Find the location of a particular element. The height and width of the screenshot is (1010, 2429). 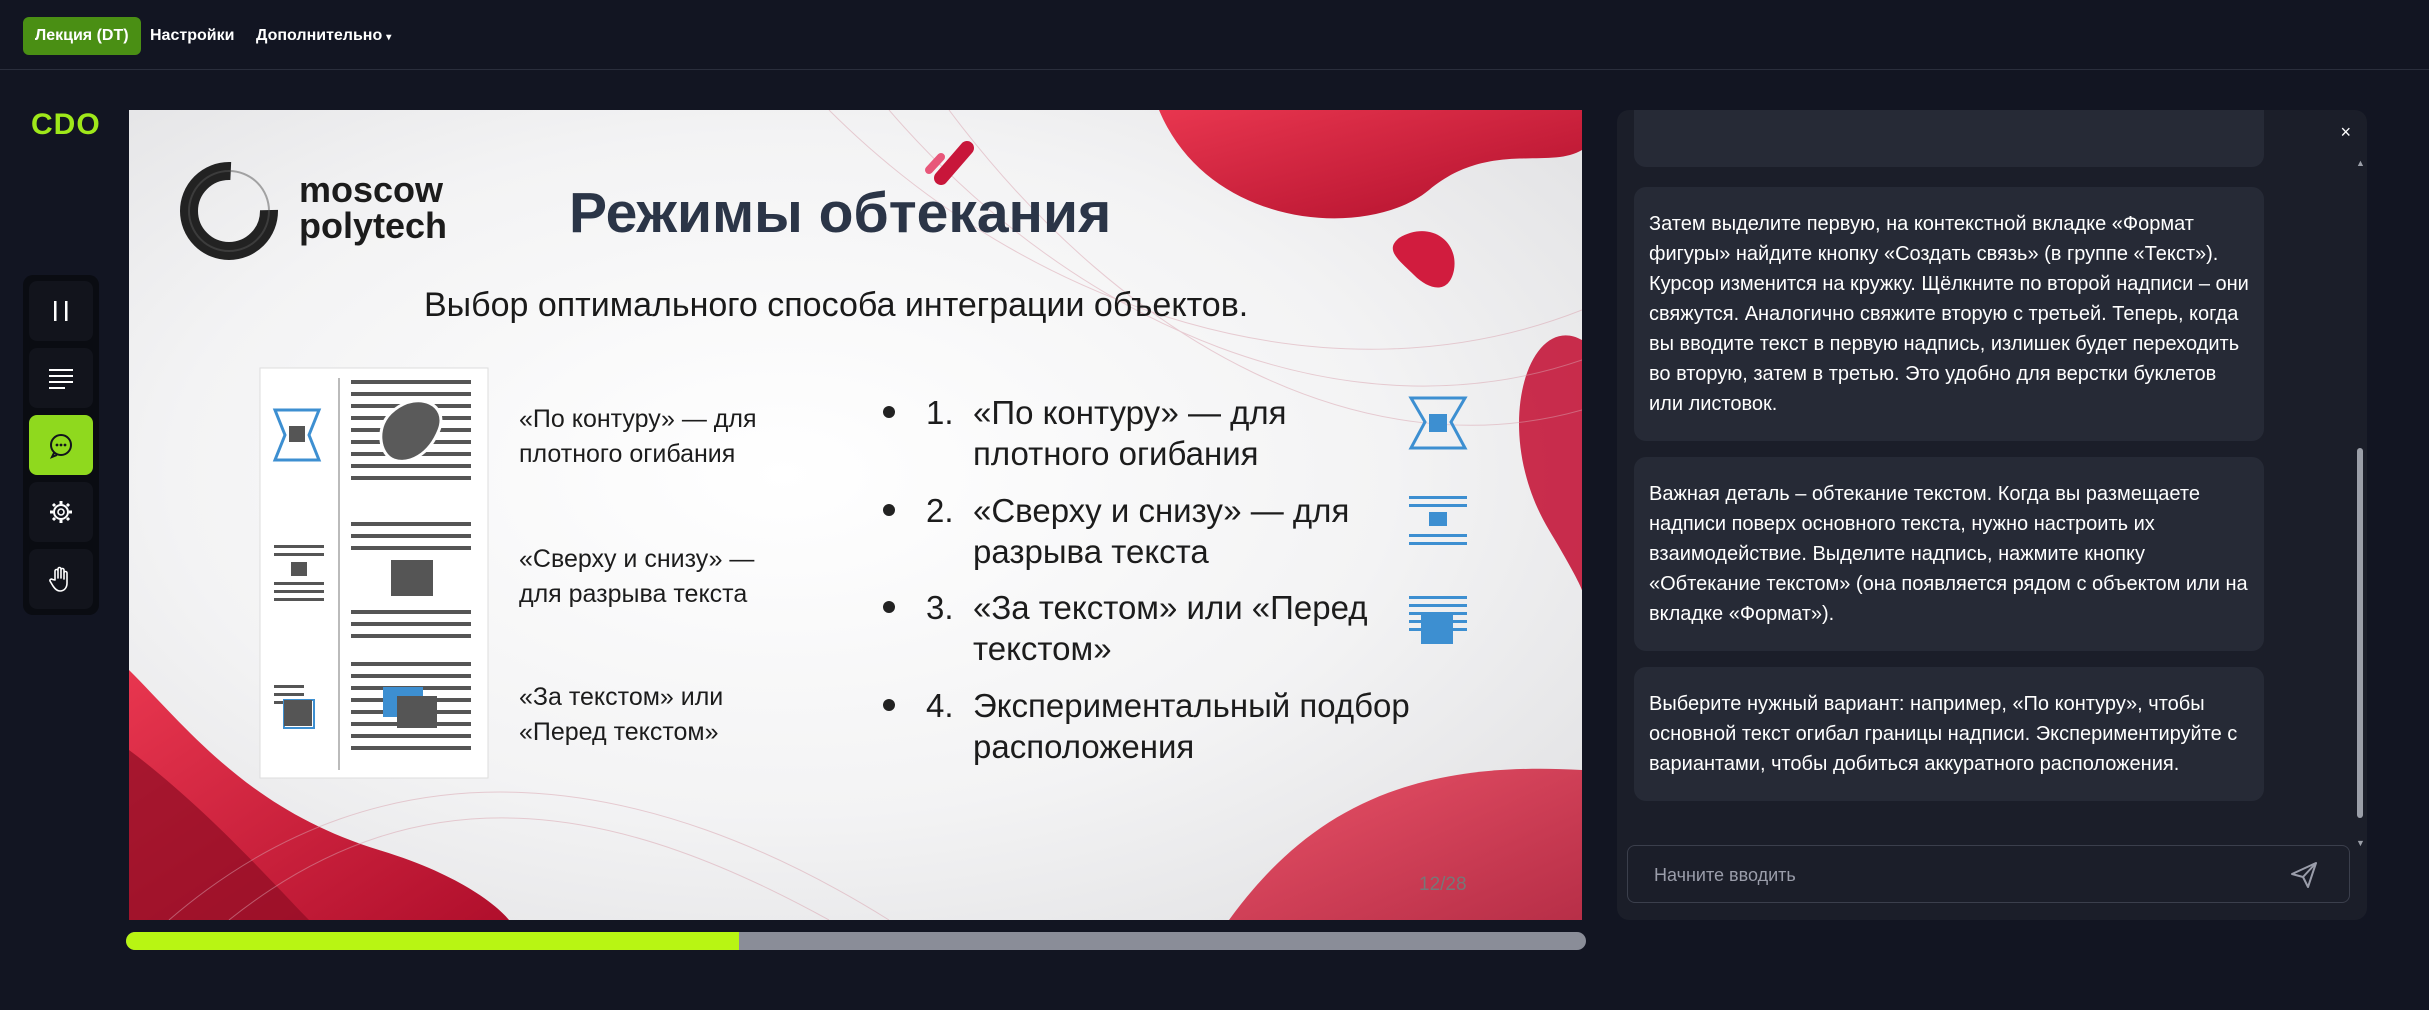

left-item-2-line1: «Сверху и снизу» — is located at coordinates (637, 559).